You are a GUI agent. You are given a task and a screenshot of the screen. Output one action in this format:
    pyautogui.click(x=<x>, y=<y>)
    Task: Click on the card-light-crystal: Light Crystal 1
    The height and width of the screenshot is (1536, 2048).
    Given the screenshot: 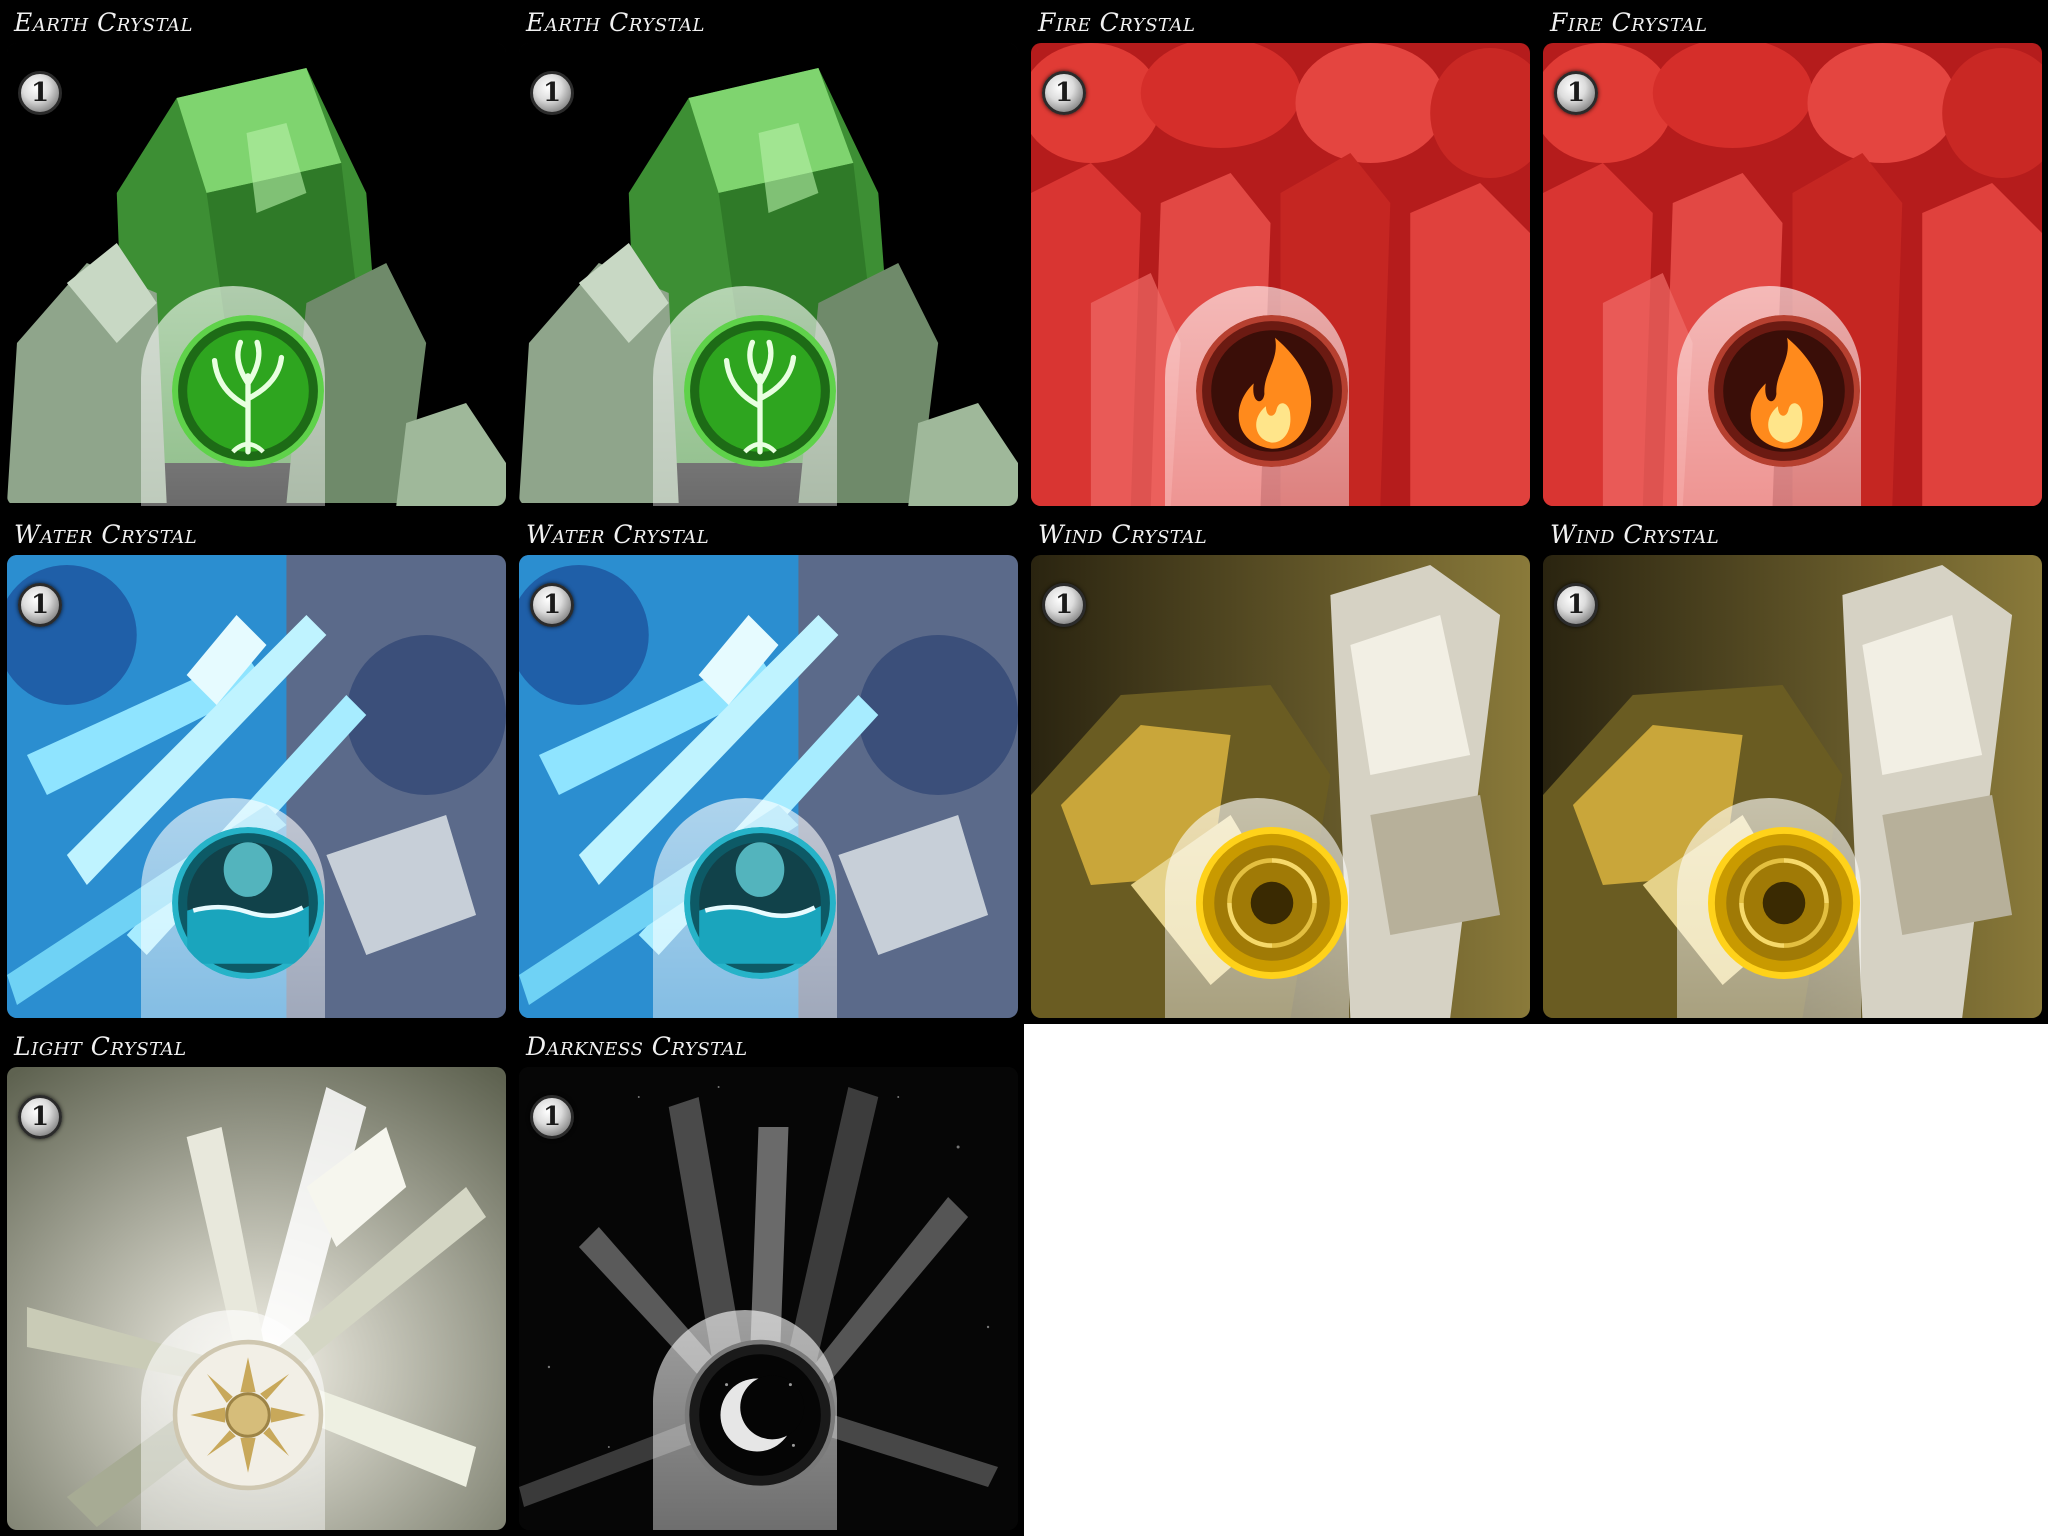 What is the action you would take?
    pyautogui.click(x=256, y=1280)
    